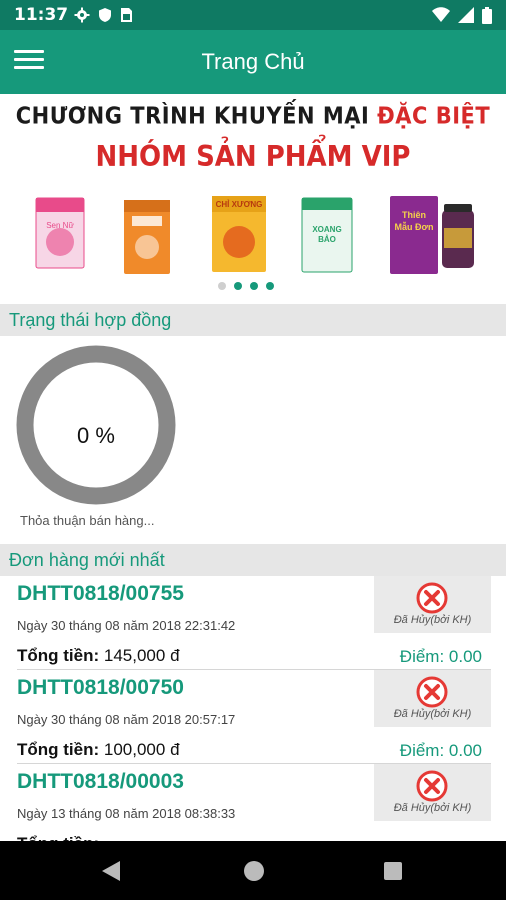 The width and height of the screenshot is (506, 900). I want to click on shield-icon, so click(105, 15).